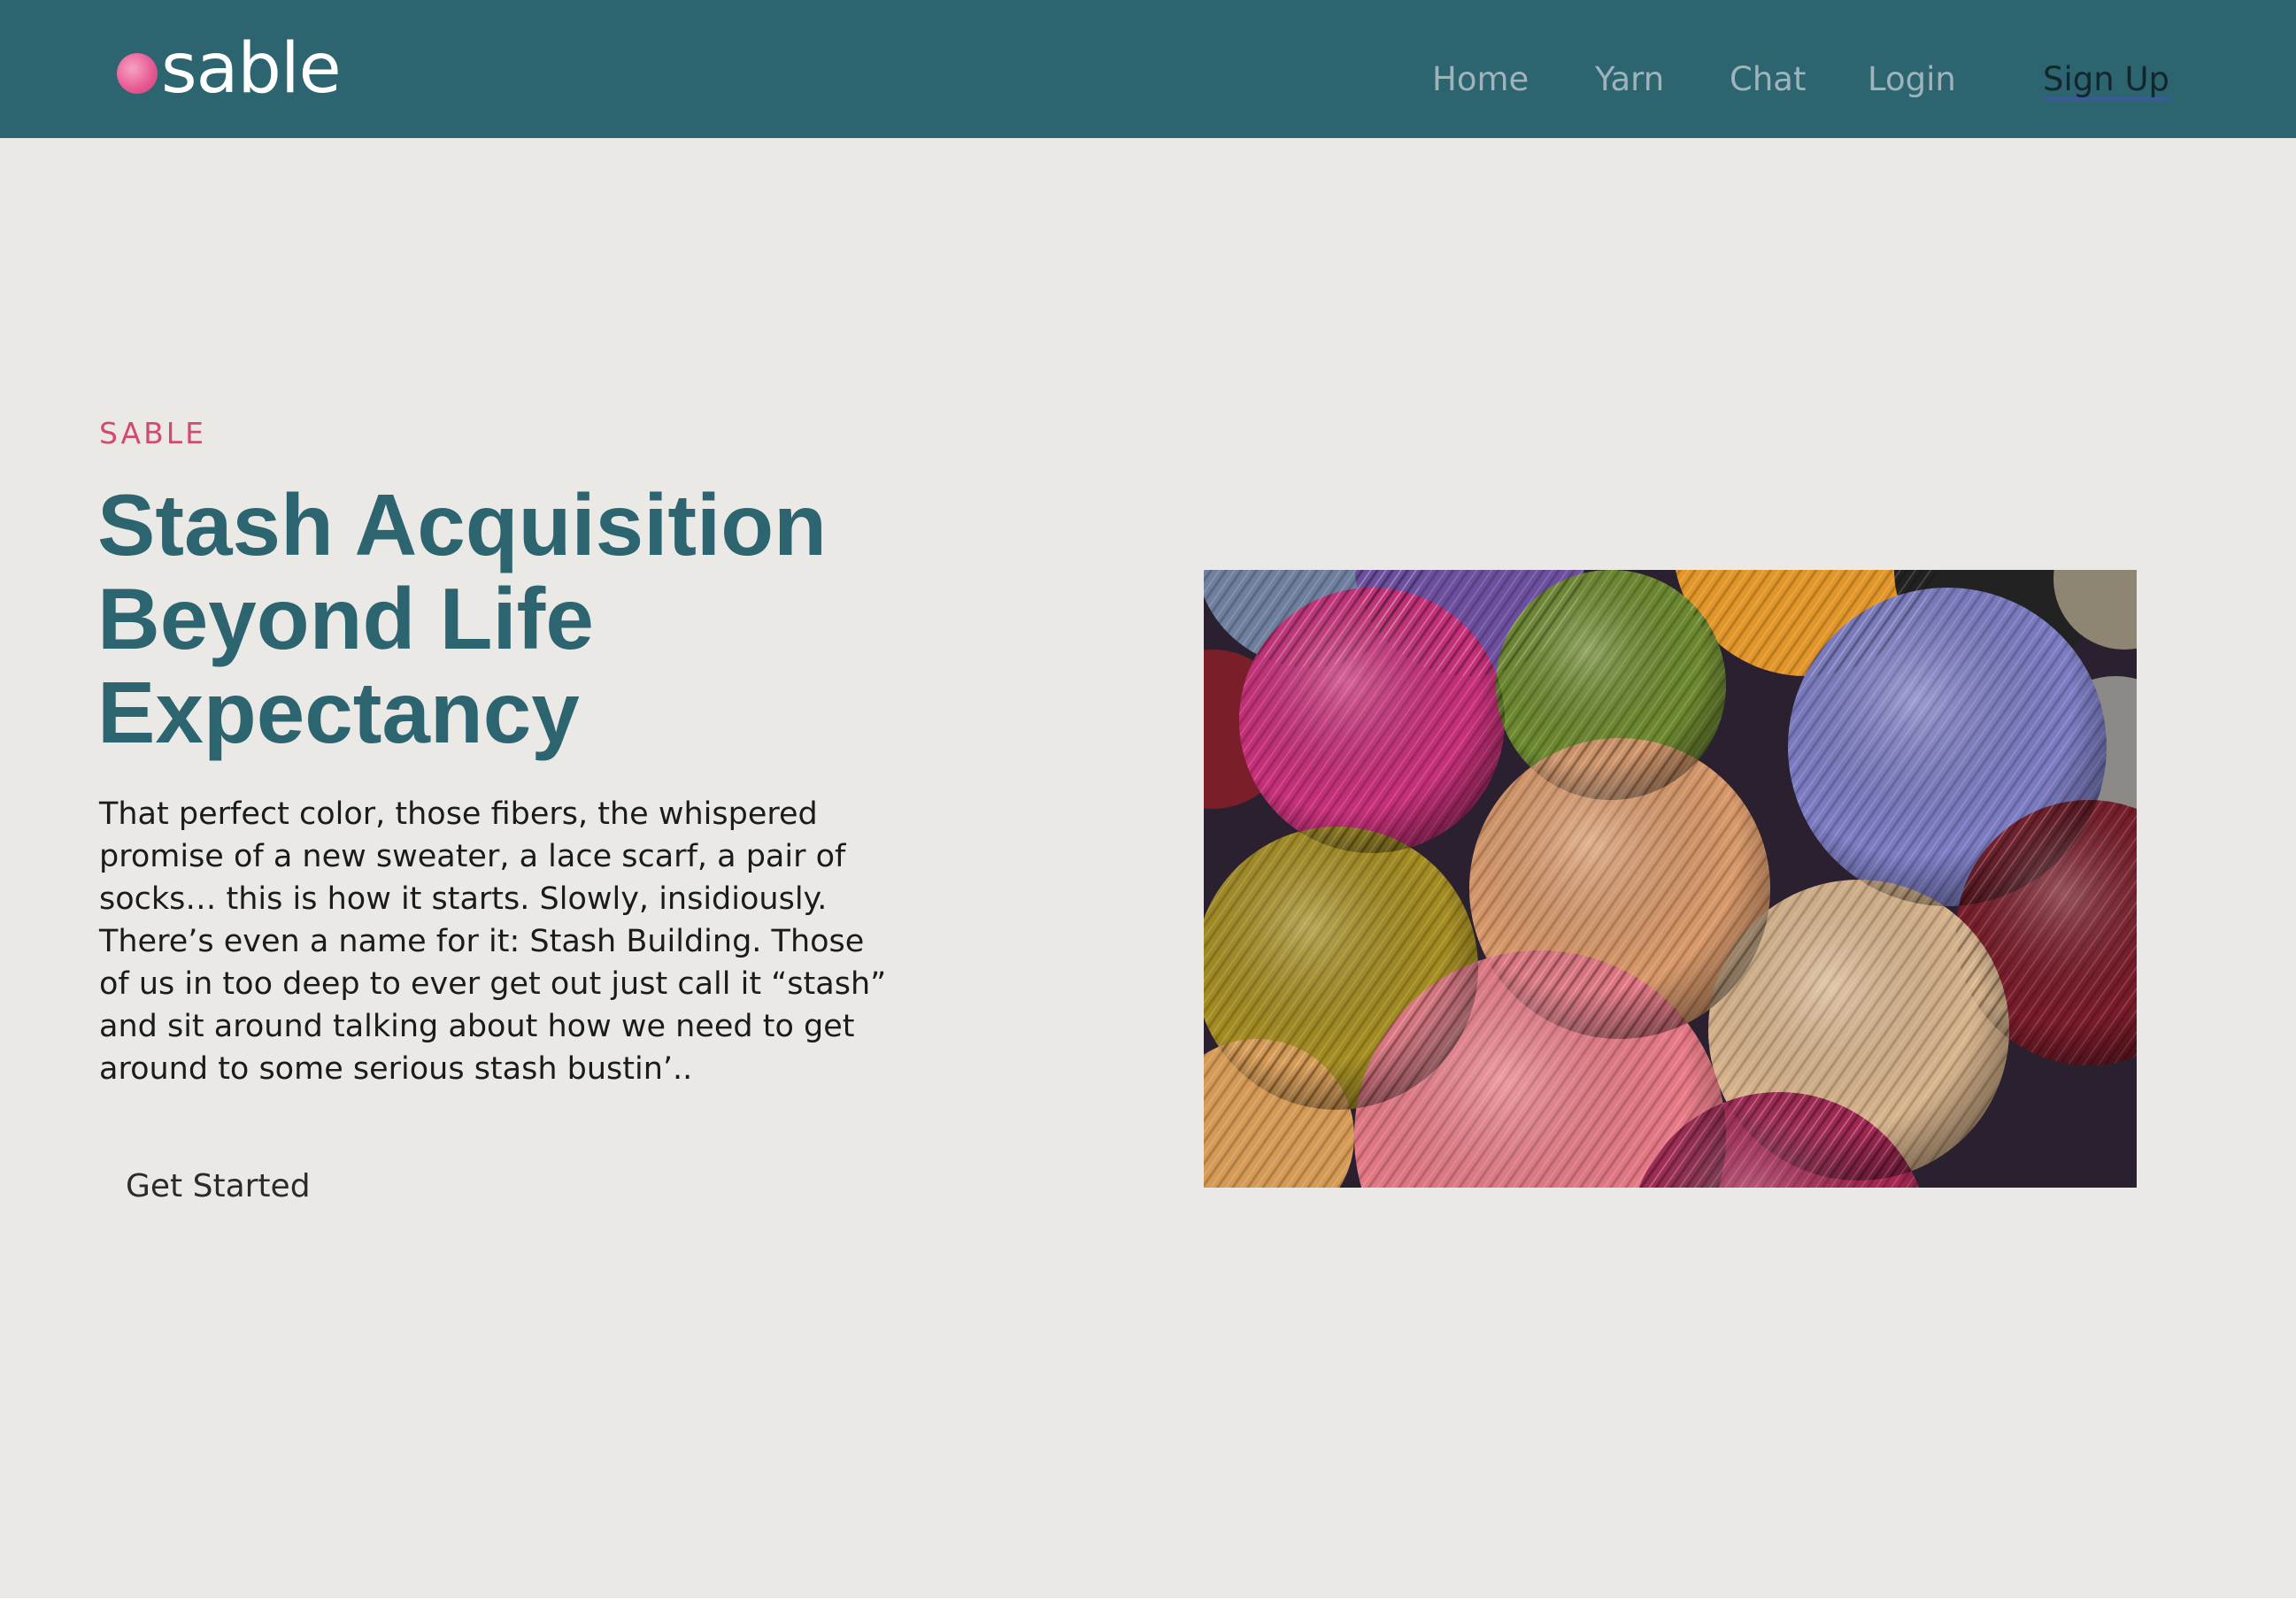 The height and width of the screenshot is (1600, 2296). Describe the element at coordinates (1768, 79) in the screenshot. I see `nav-chat-link: Chat` at that location.